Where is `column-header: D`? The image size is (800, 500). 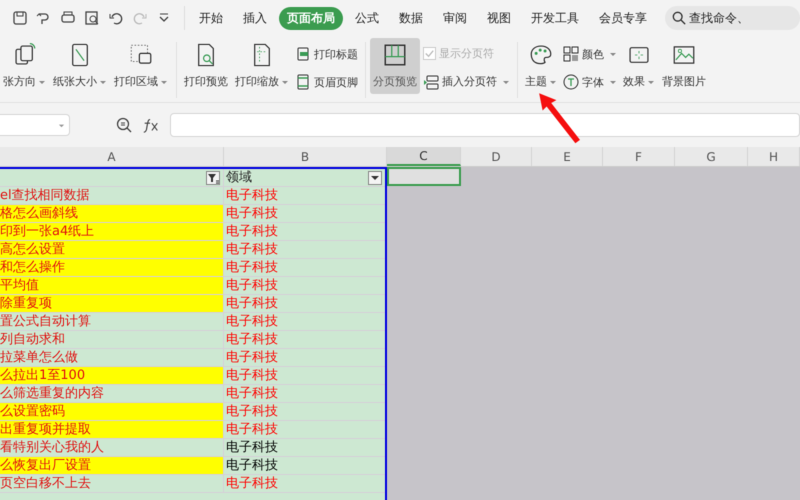 column-header: D is located at coordinates (496, 156).